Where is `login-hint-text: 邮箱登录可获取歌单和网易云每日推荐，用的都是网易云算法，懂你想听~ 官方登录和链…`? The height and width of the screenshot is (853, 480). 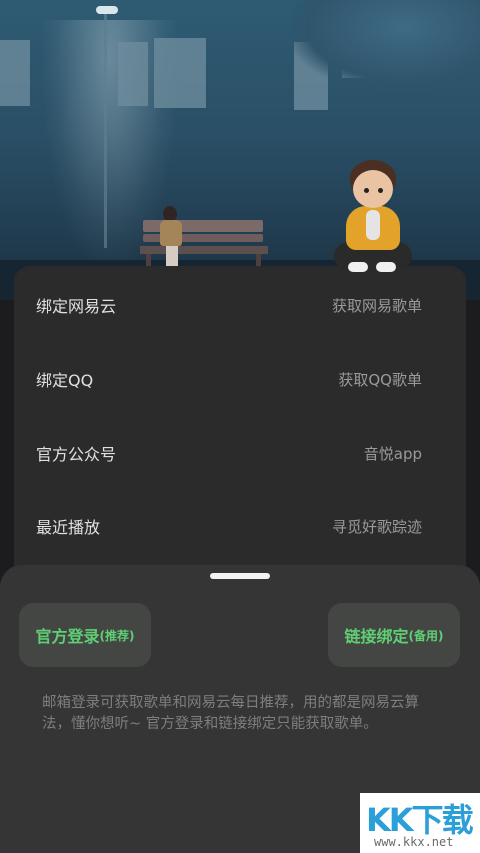 login-hint-text: 邮箱登录可获取歌单和网易云每日推荐，用的都是网易云算法，懂你想听~ 官方登录和链… is located at coordinates (230, 713).